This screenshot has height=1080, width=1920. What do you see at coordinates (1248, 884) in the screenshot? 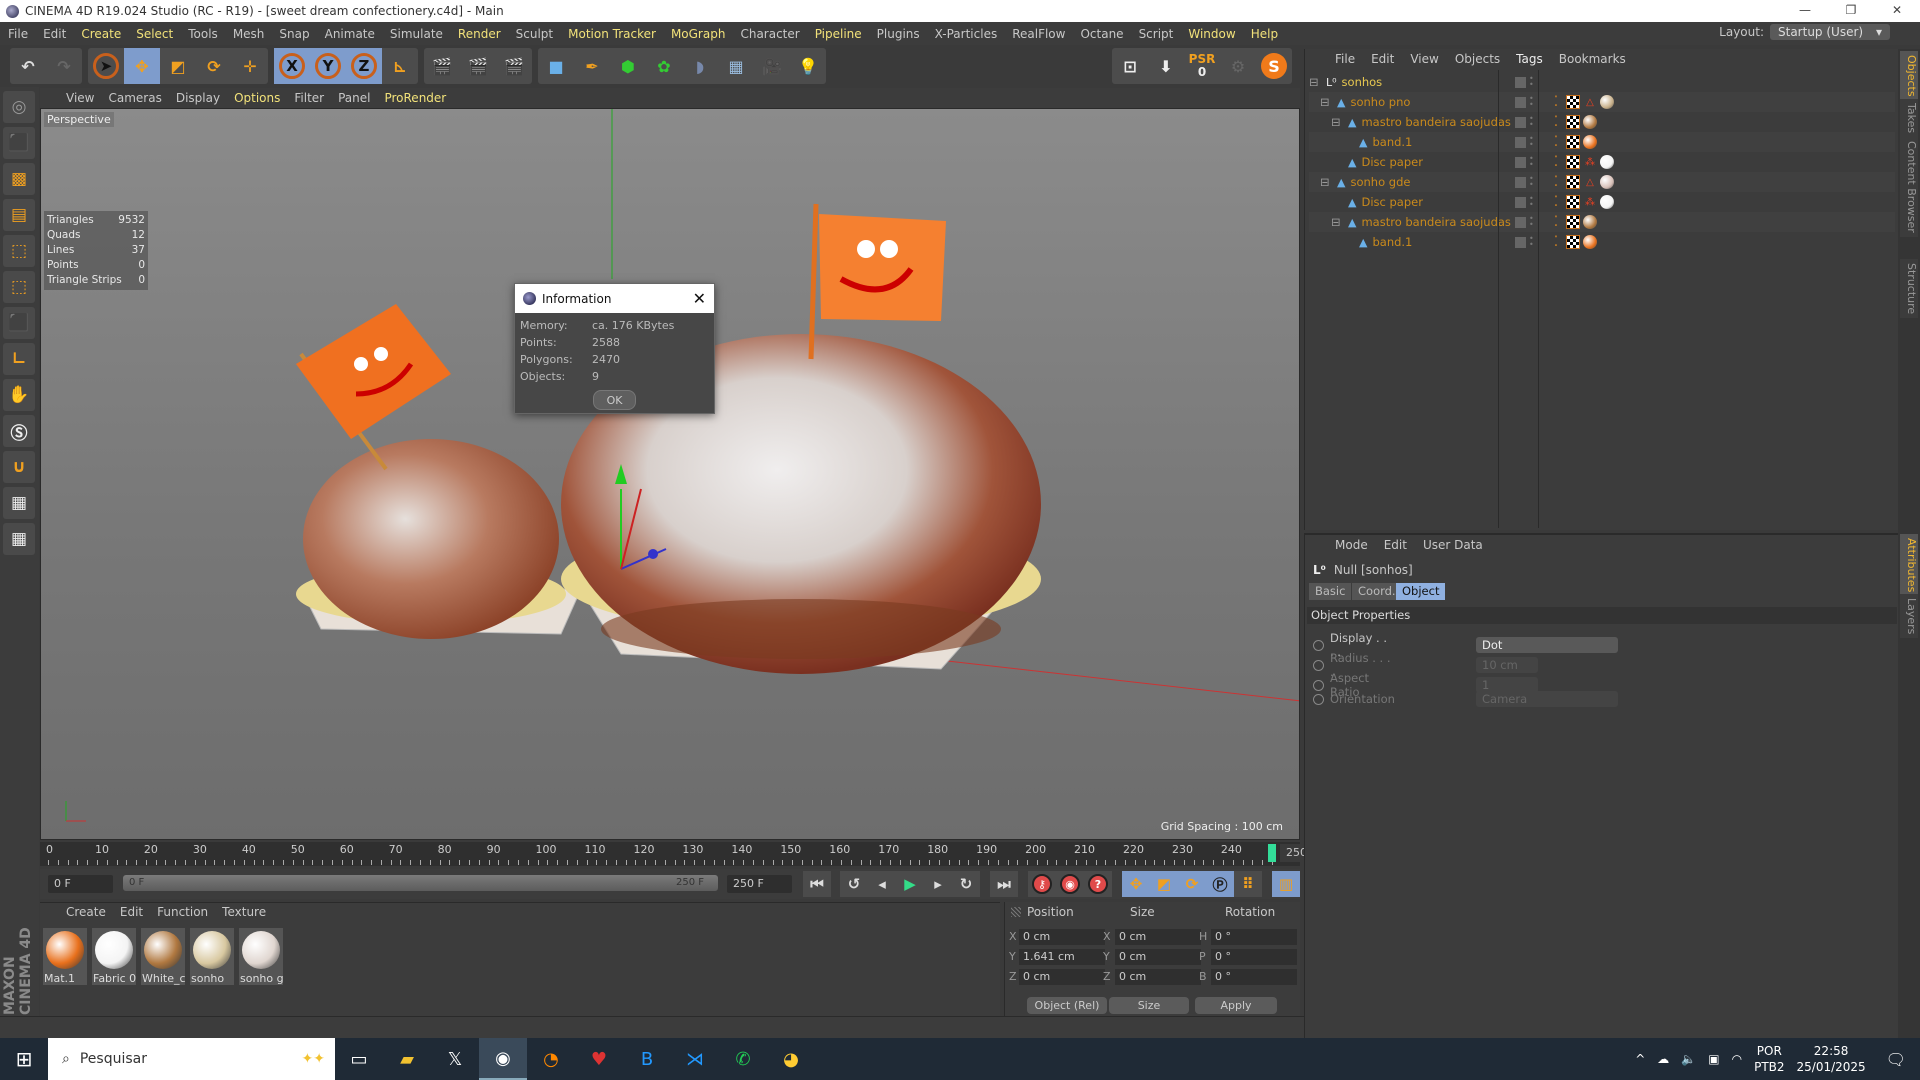
I see `key-pla-icon: ⠿` at bounding box center [1248, 884].